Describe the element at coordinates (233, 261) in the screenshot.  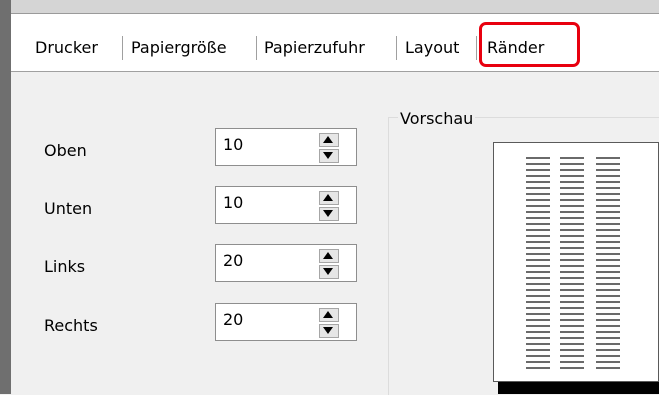
I see `spinbox-links-value: 20` at that location.